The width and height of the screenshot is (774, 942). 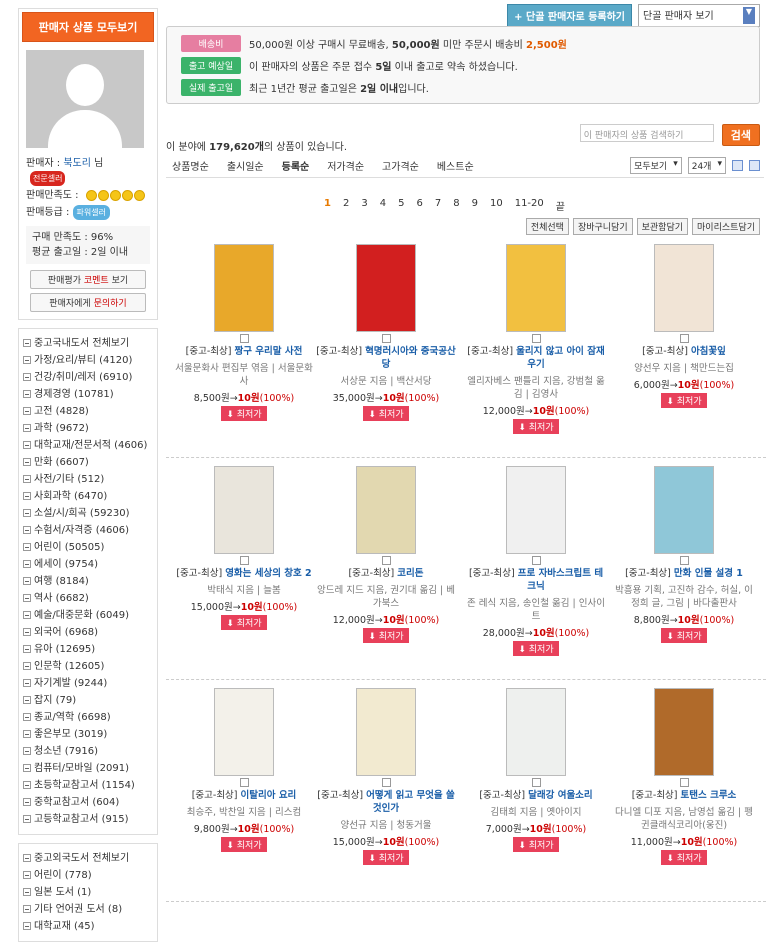 What do you see at coordinates (88, 892) in the screenshot?
I see `category-item: 일본 도서 (1)` at bounding box center [88, 892].